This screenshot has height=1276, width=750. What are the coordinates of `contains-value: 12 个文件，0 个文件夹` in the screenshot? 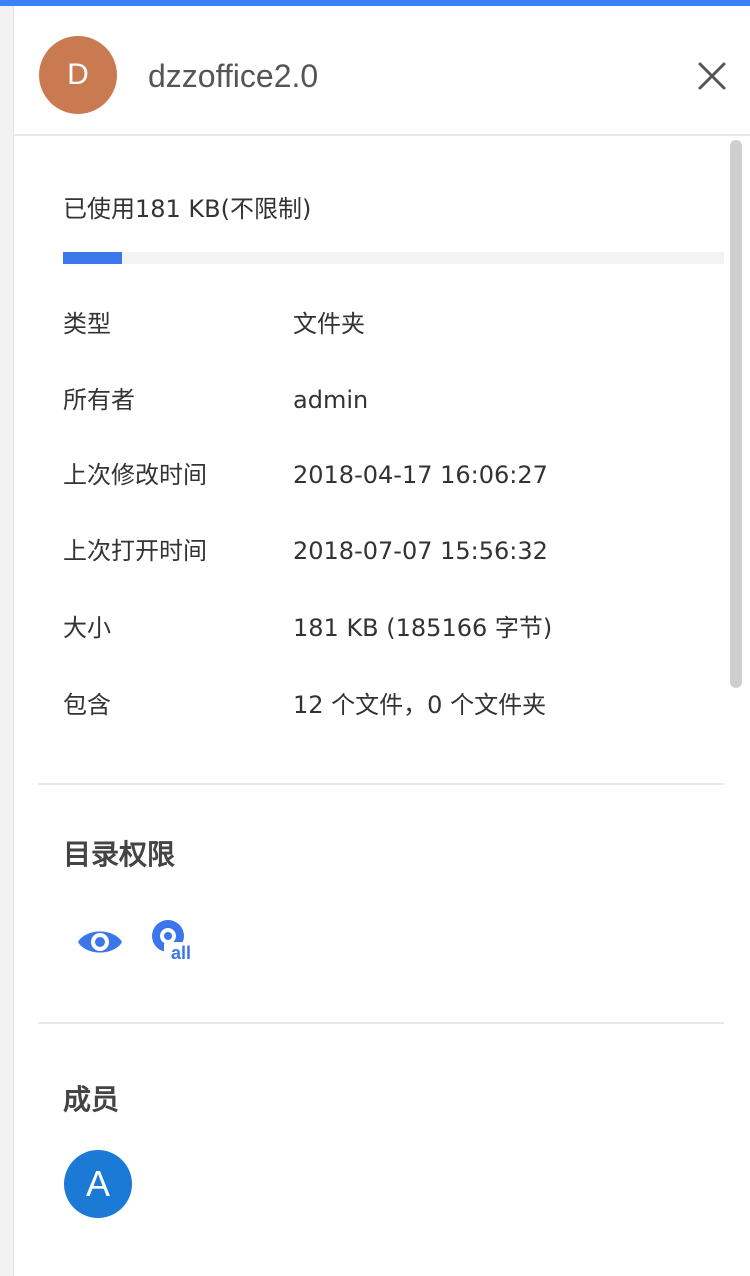 It's located at (420, 705).